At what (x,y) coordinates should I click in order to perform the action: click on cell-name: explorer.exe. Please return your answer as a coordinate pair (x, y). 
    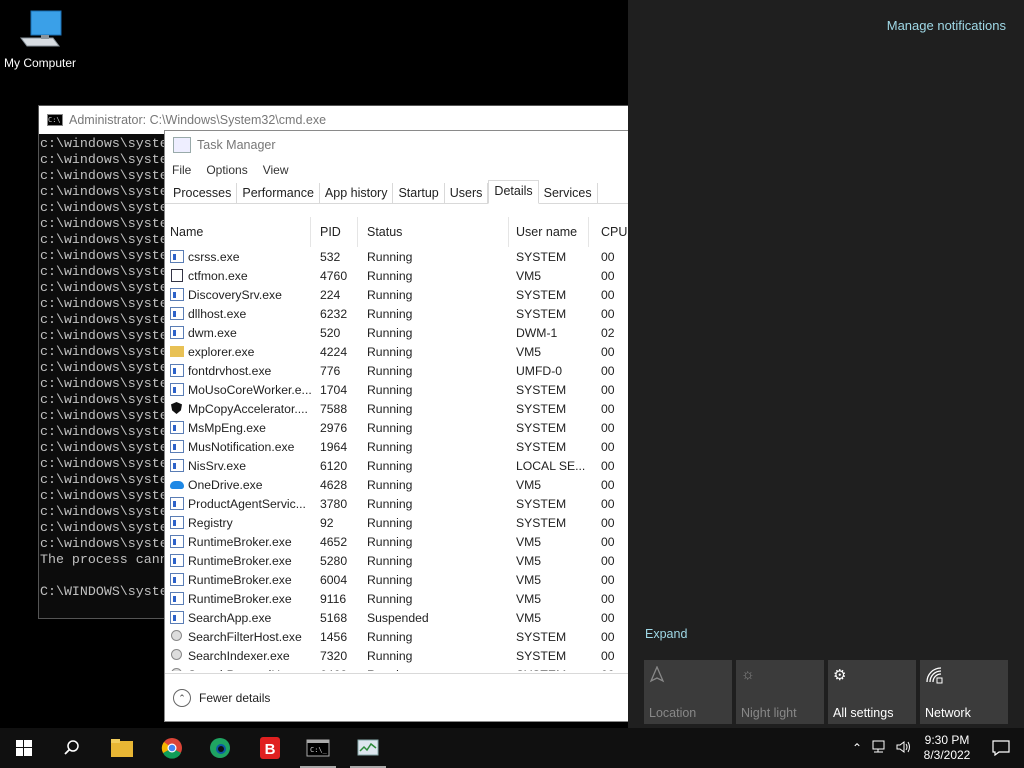
    Looking at the image, I should click on (238, 352).